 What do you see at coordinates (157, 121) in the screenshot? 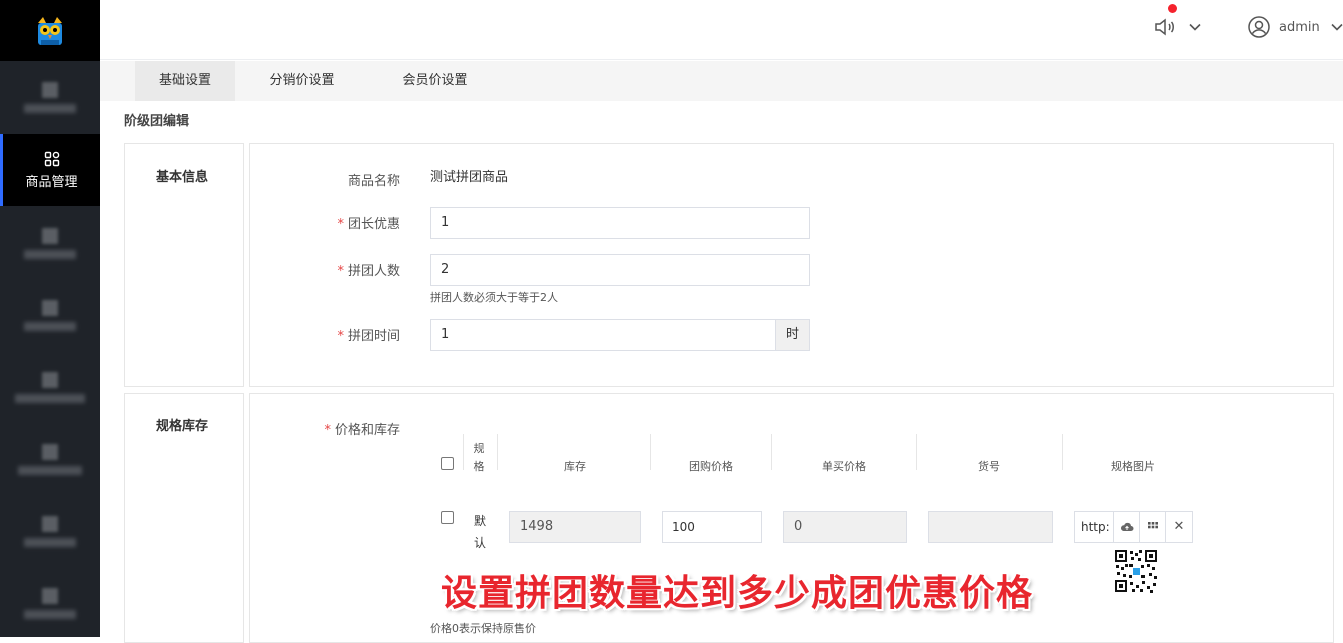
I see `page-title: 阶级团编辑` at bounding box center [157, 121].